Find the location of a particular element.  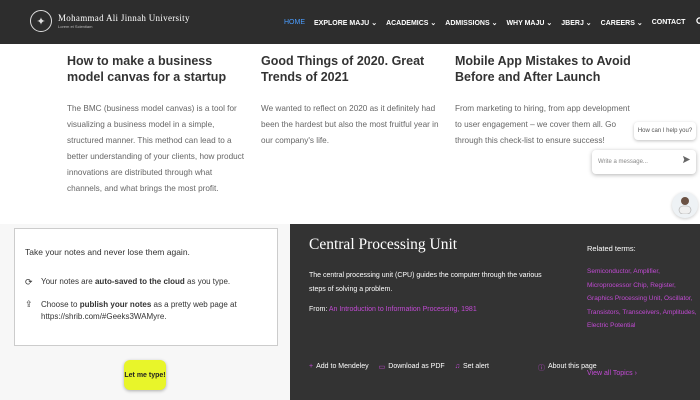

nav-label: ACADEMICS is located at coordinates (407, 23).